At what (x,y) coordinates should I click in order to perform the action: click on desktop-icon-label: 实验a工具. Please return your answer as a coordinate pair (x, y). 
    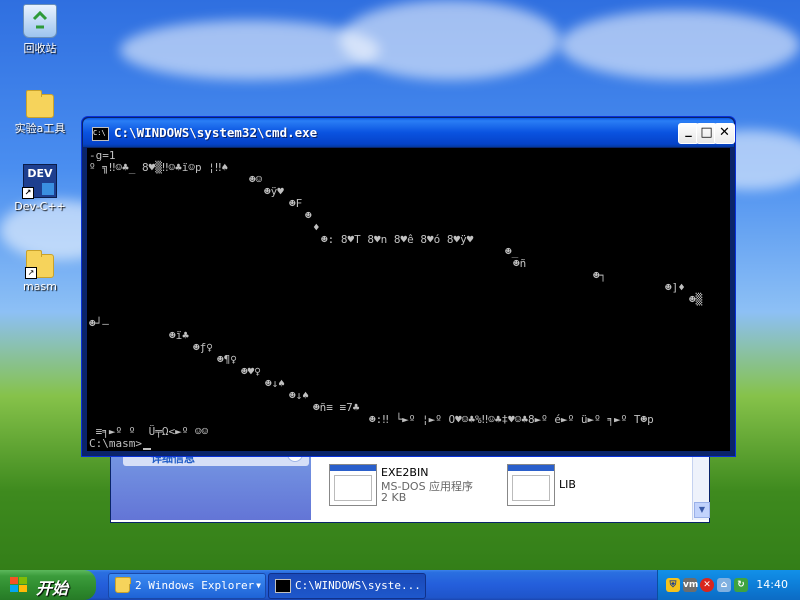
    Looking at the image, I should click on (40, 128).